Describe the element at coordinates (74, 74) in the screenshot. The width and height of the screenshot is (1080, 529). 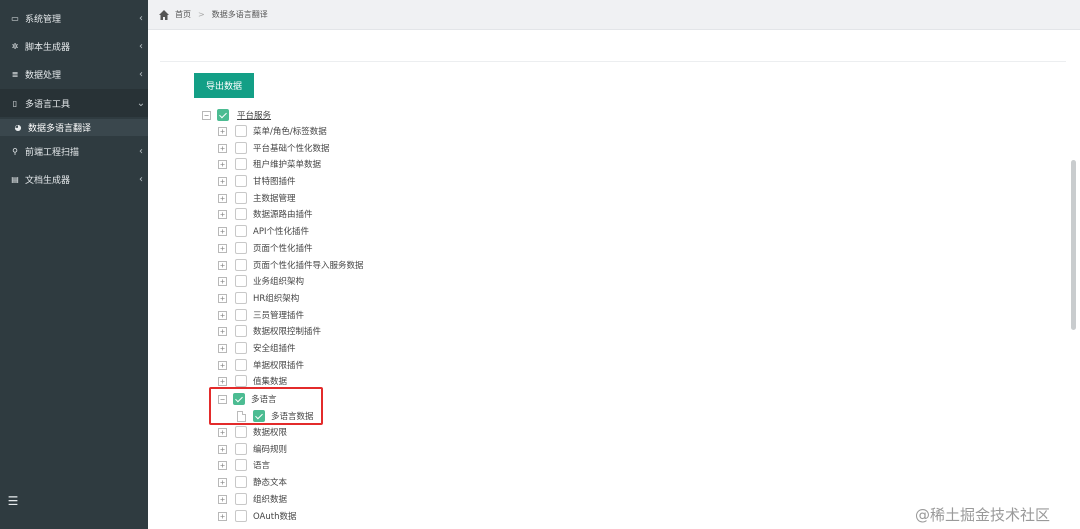
I see `sidebar-item-data-processing: ≣ 数据处理 ‹` at that location.